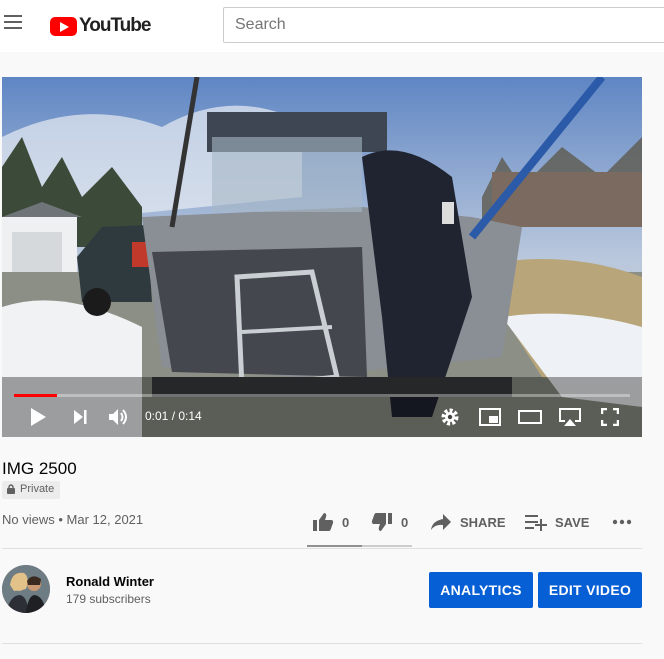  What do you see at coordinates (190, 416) in the screenshot?
I see `time-total: 0:14` at bounding box center [190, 416].